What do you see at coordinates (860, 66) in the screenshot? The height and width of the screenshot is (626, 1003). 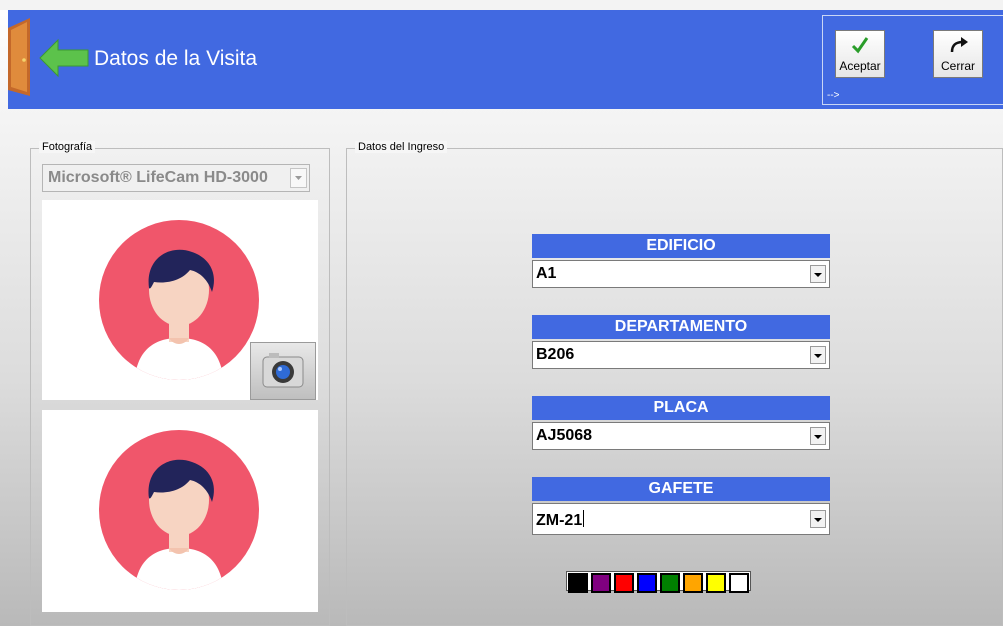 I see `accept-button-label: Aceptar` at bounding box center [860, 66].